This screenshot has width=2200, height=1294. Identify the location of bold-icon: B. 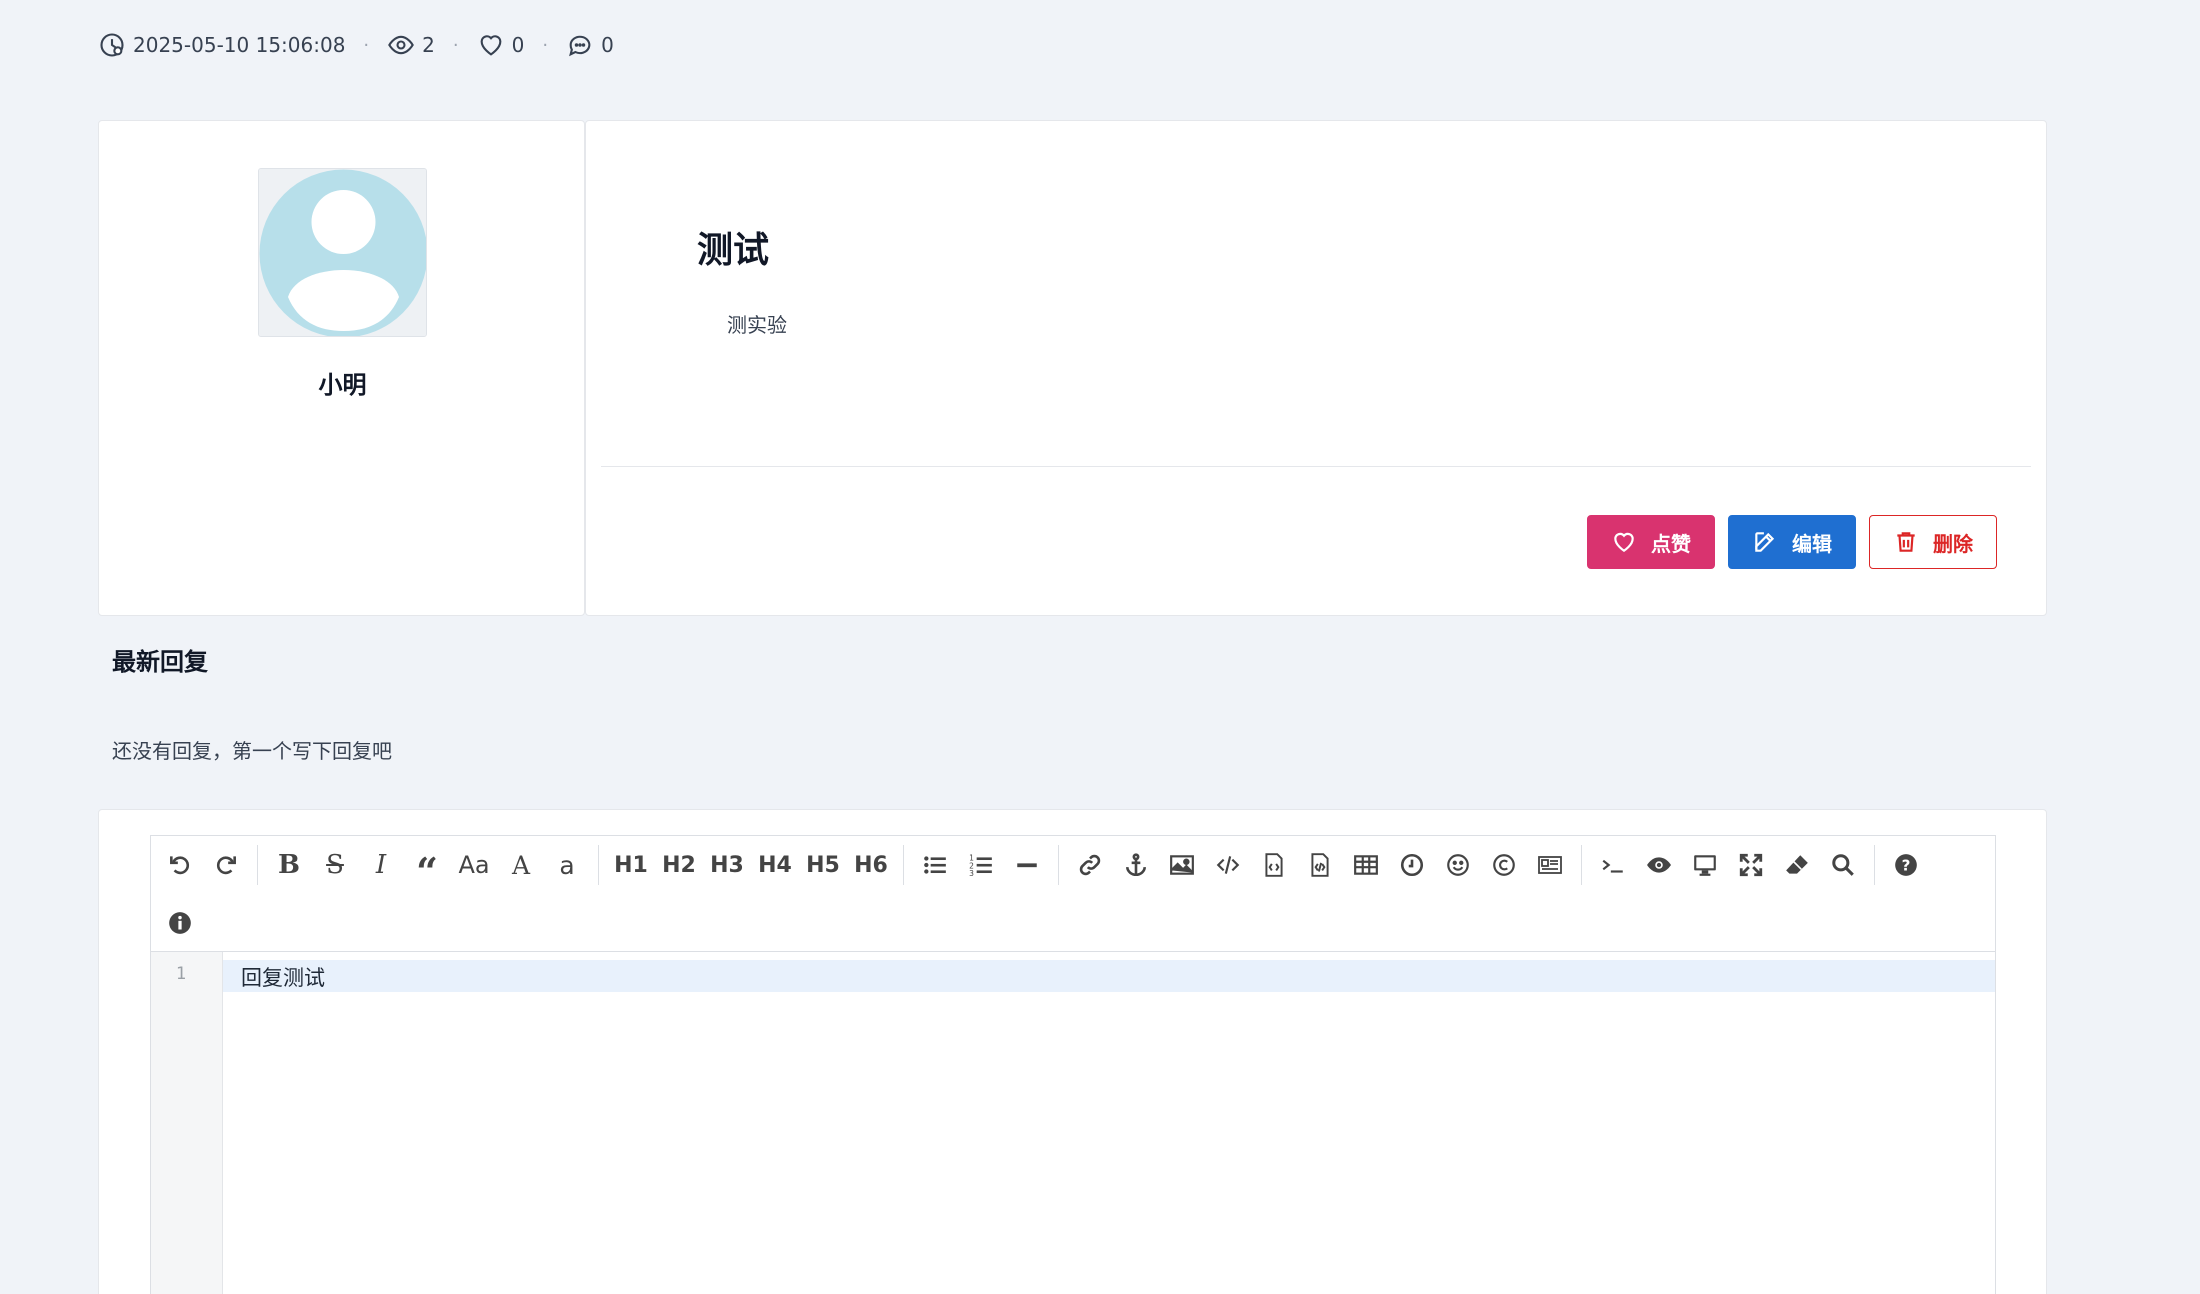
(289, 865).